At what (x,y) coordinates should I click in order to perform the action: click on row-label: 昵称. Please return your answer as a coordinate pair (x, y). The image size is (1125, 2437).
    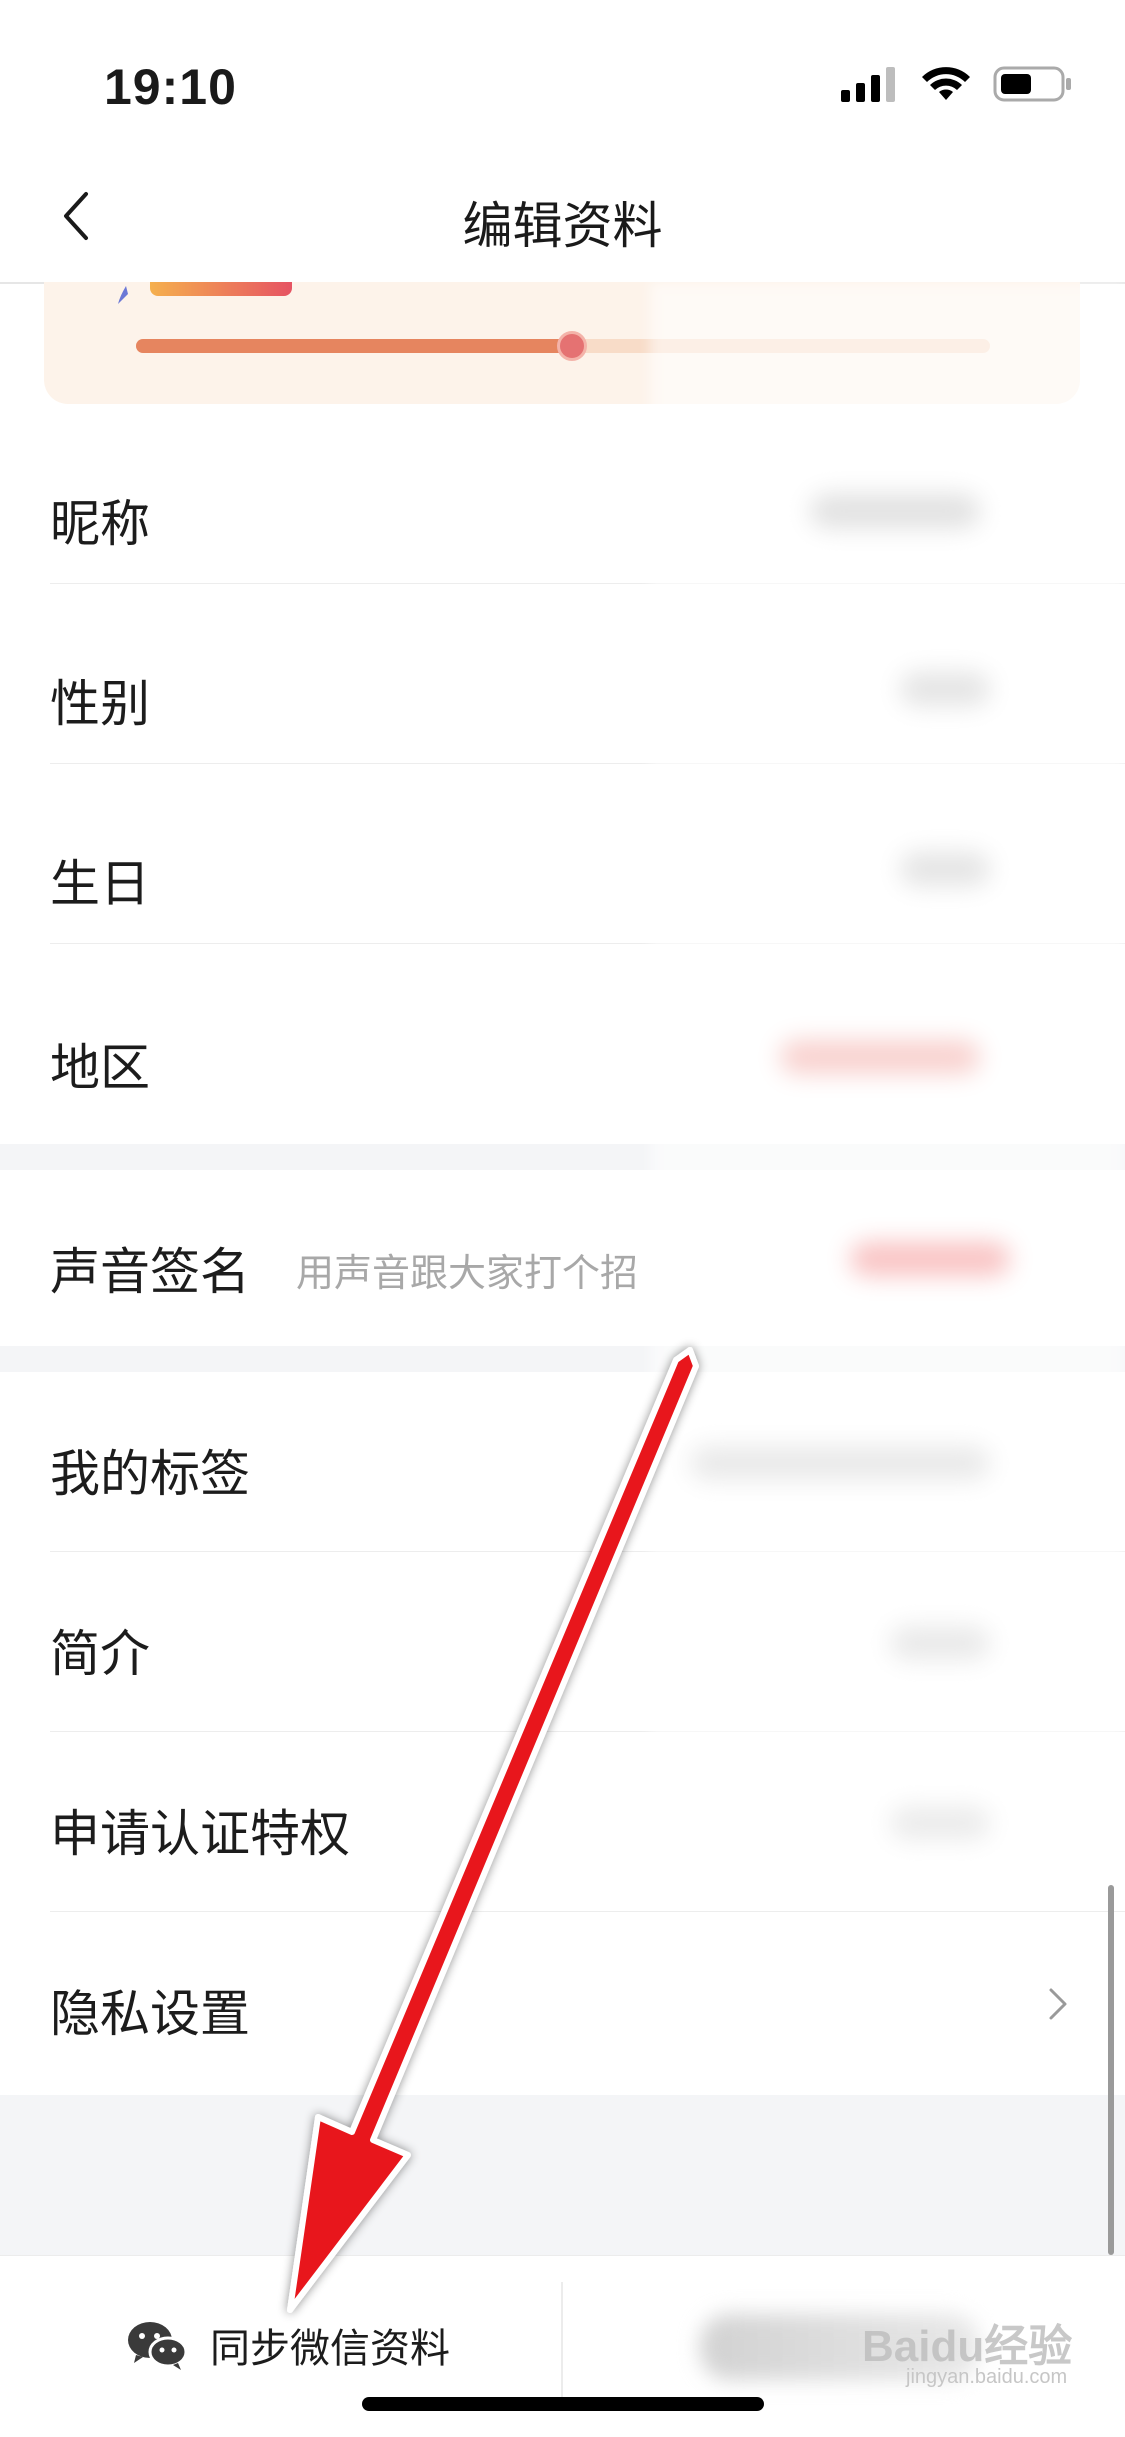
    Looking at the image, I should click on (100, 524).